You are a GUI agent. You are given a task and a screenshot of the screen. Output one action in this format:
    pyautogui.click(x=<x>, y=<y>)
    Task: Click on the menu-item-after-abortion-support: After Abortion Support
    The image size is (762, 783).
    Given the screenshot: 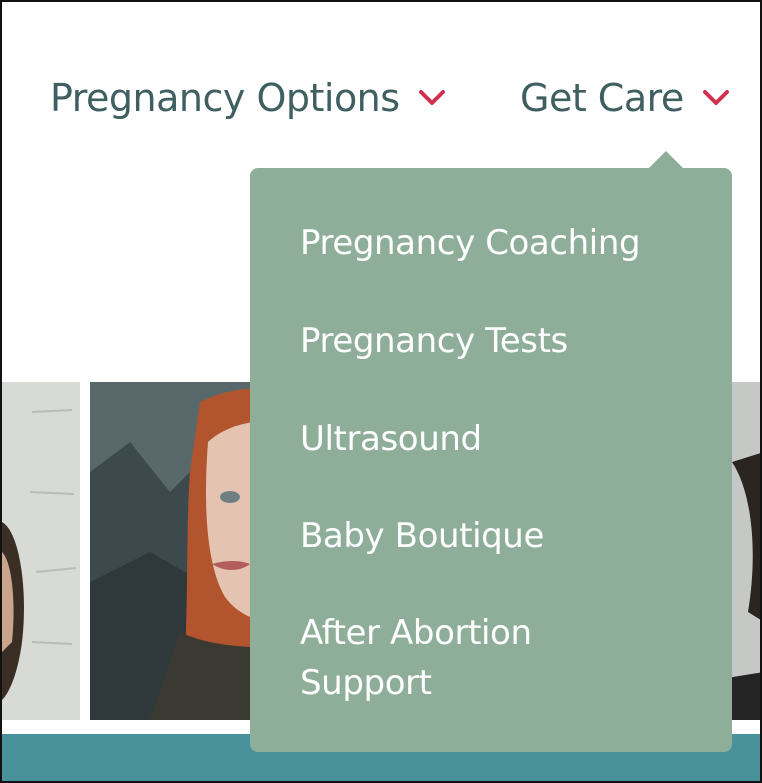 What is the action you would take?
    pyautogui.click(x=510, y=658)
    